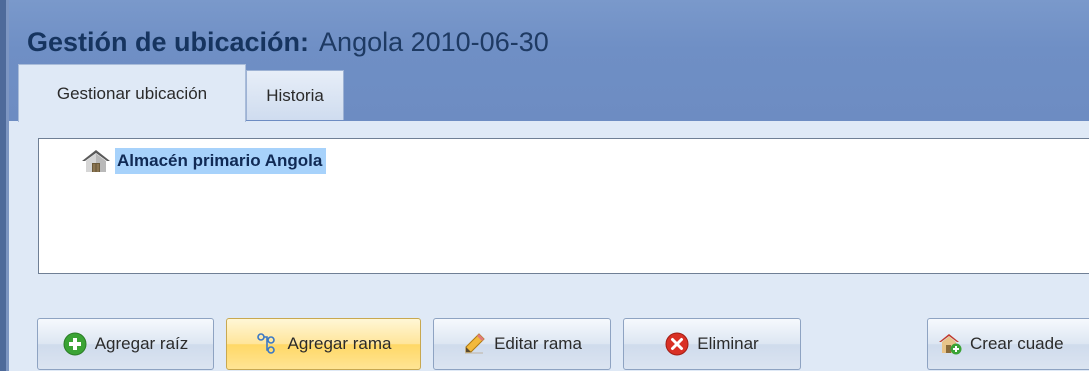 The height and width of the screenshot is (371, 1089). I want to click on branch-icon, so click(265, 343).